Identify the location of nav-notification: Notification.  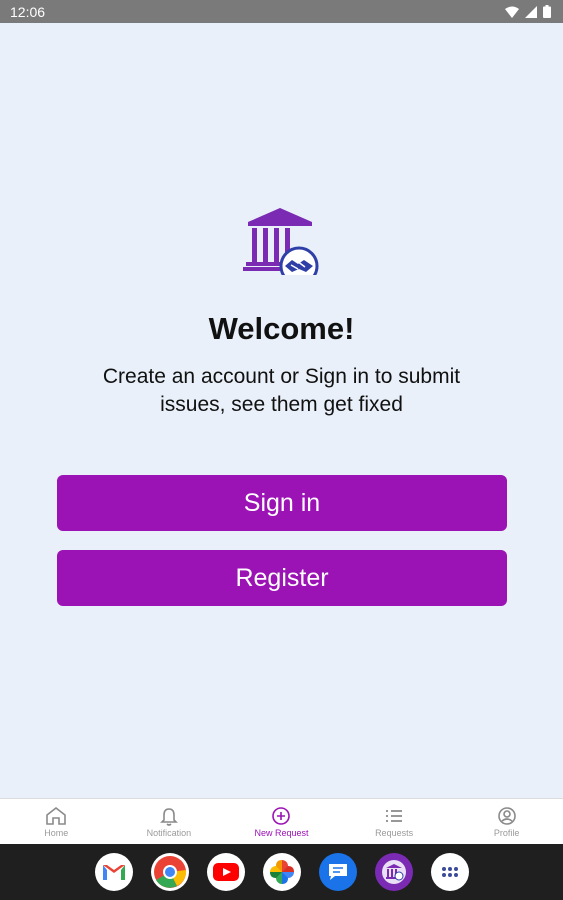
(169, 822).